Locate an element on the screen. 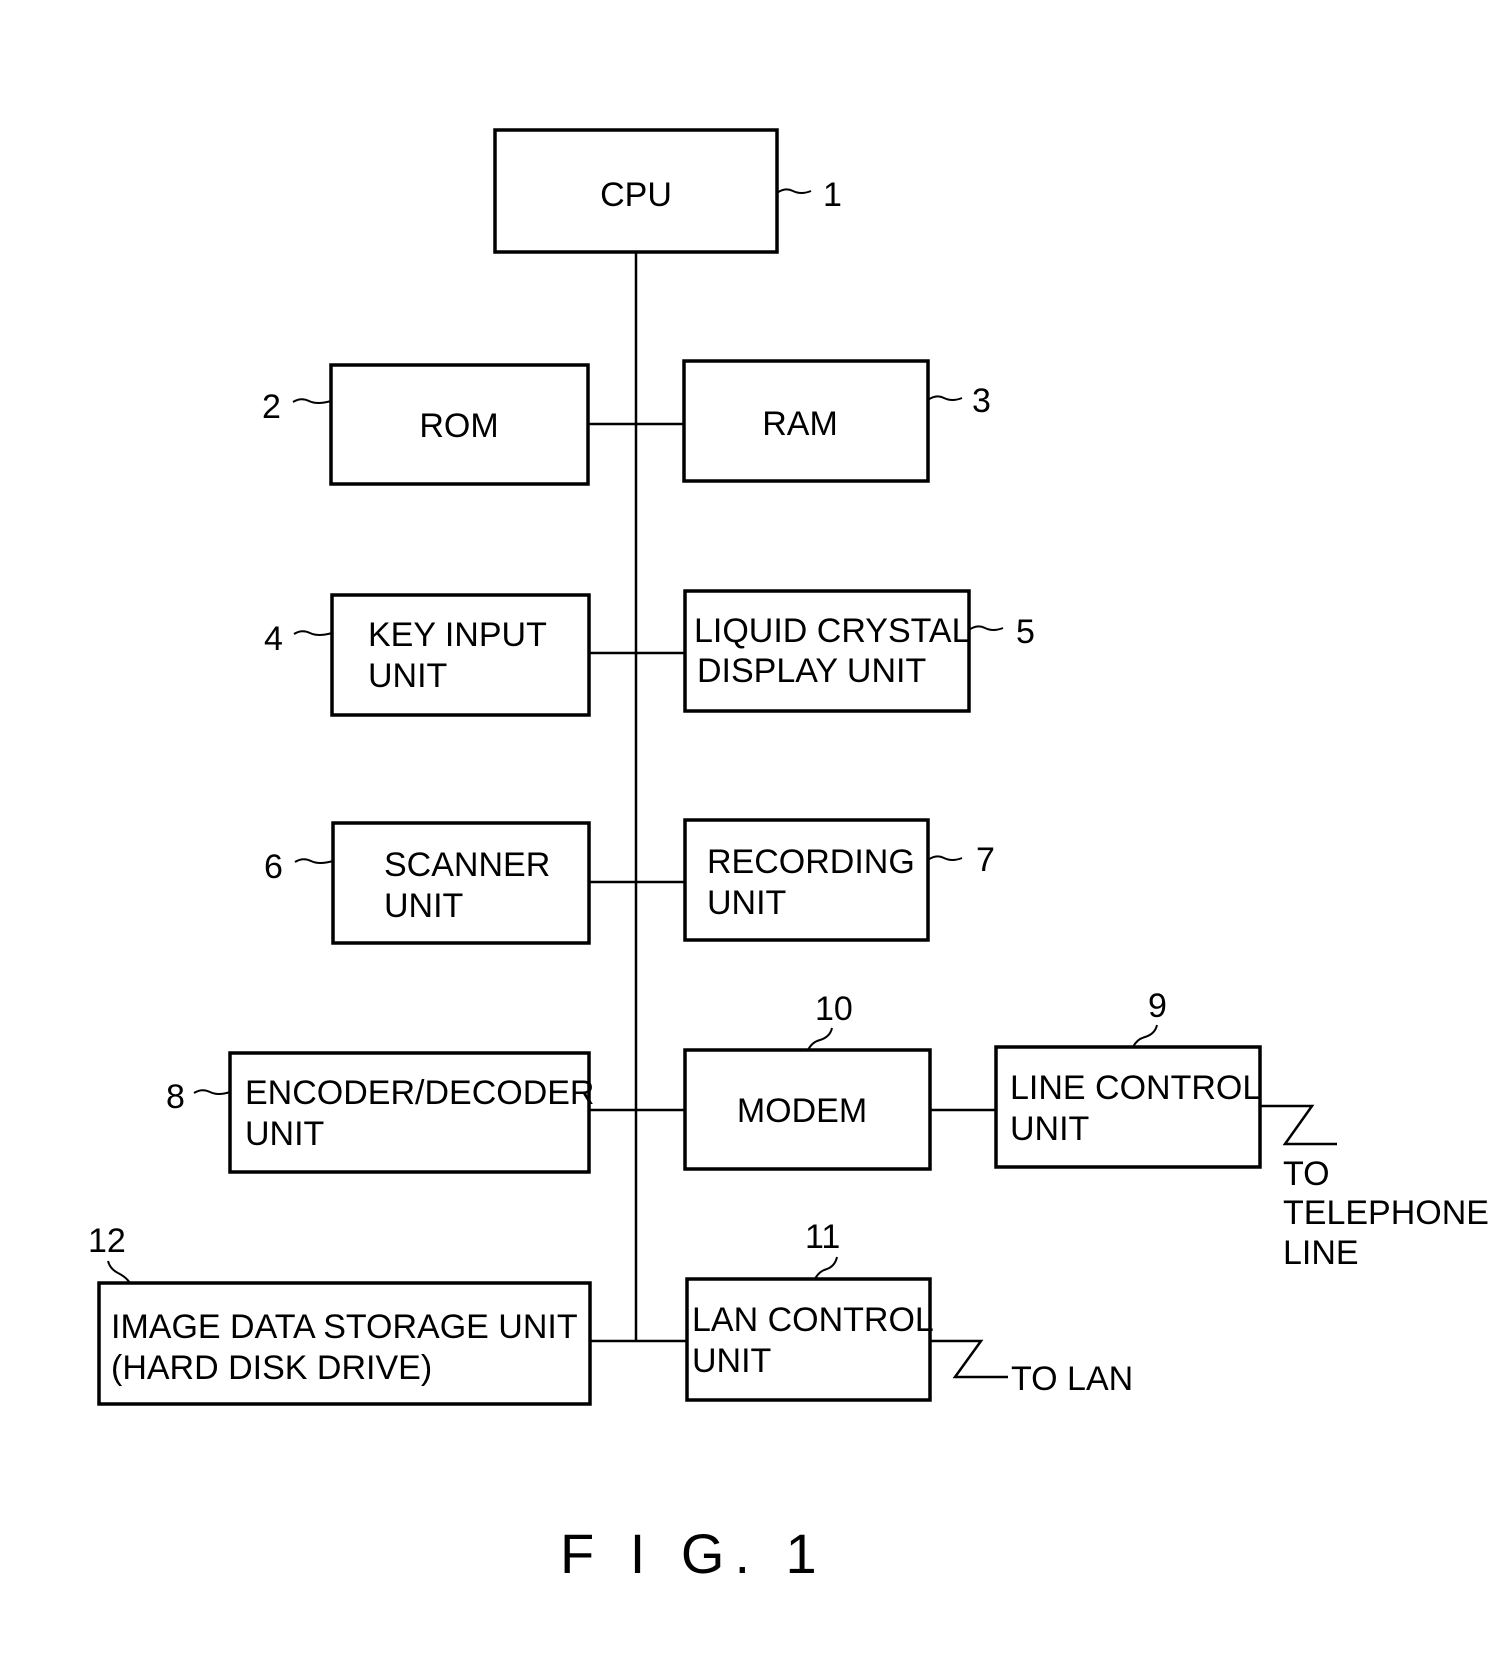  rom-block: ROM is located at coordinates (459, 424).